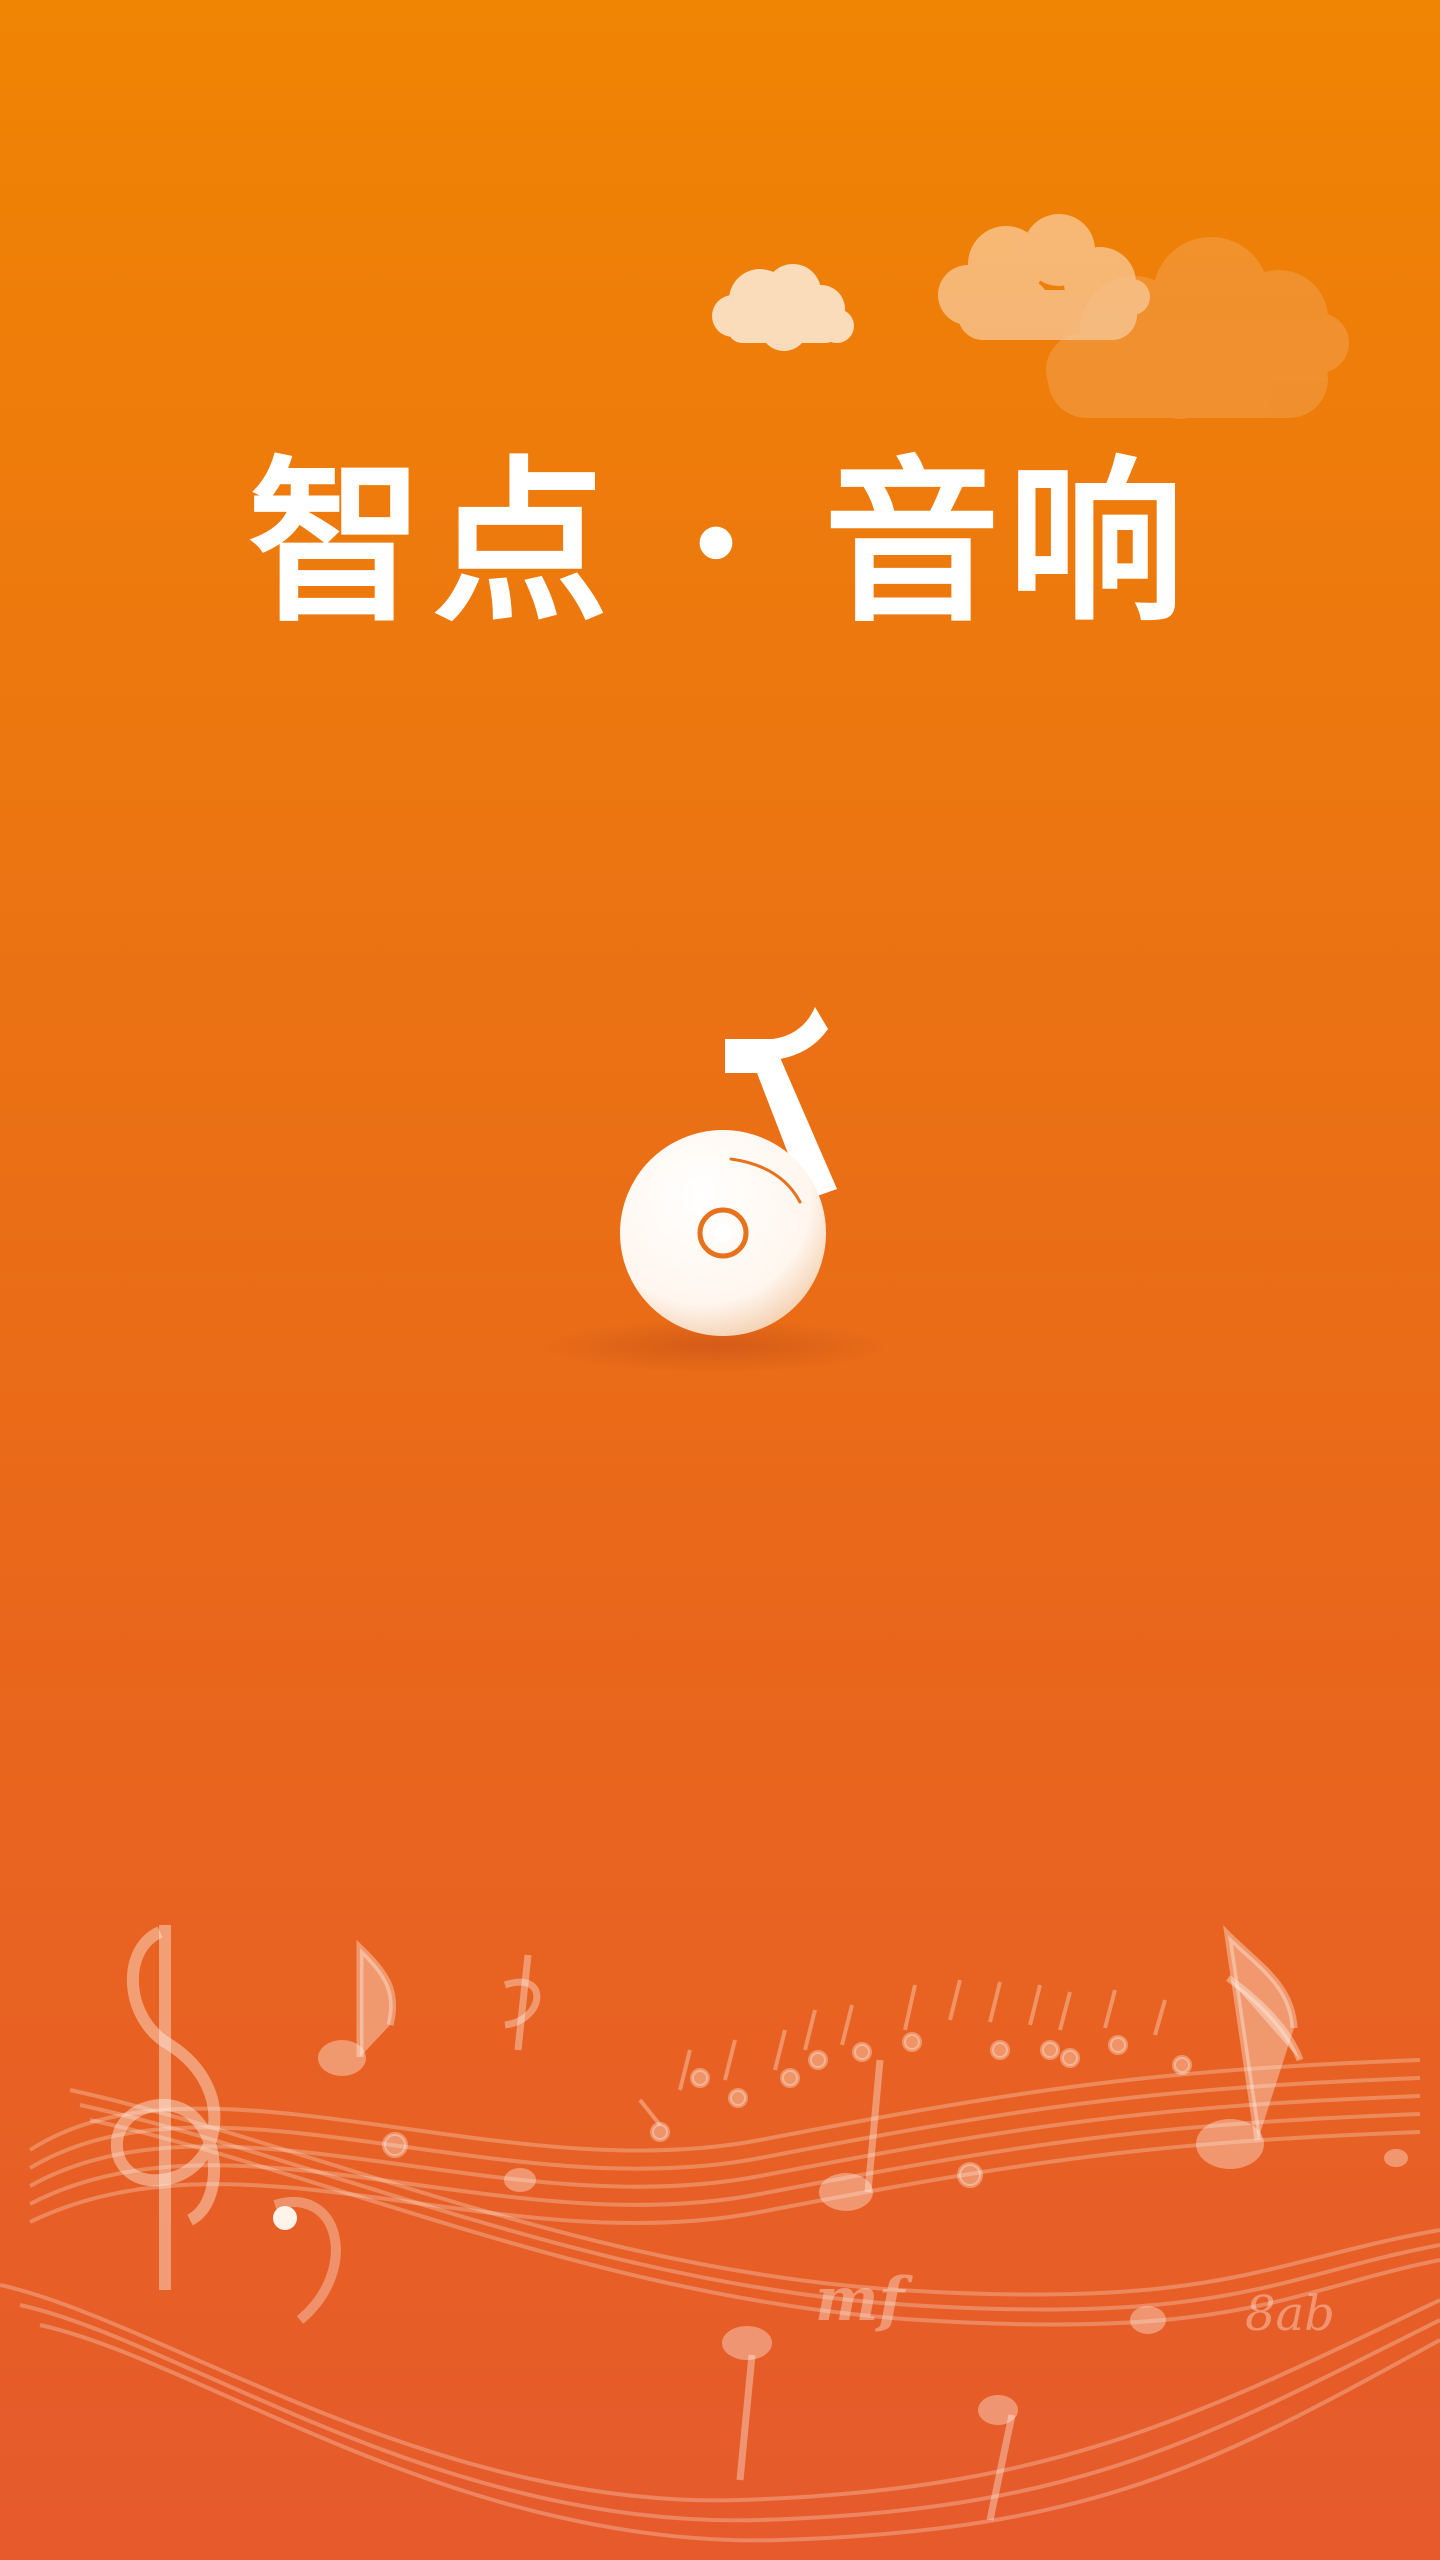 The width and height of the screenshot is (1440, 2560). I want to click on clouds-decoration, so click(1030, 316).